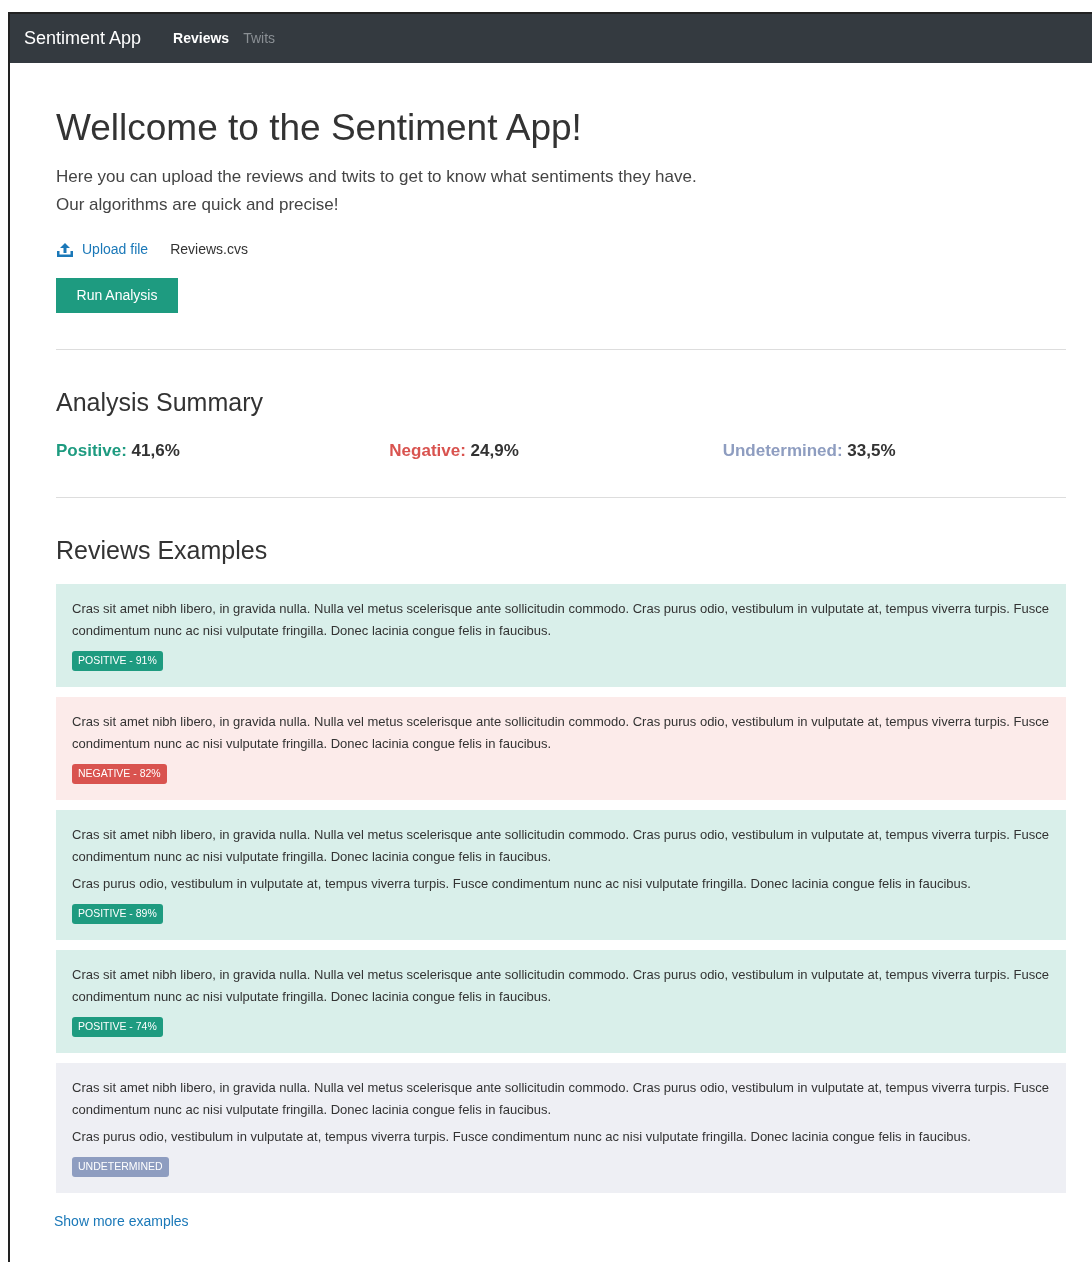  What do you see at coordinates (117, 1026) in the screenshot?
I see `sentiment-badge: POSITIVE - 74%` at bounding box center [117, 1026].